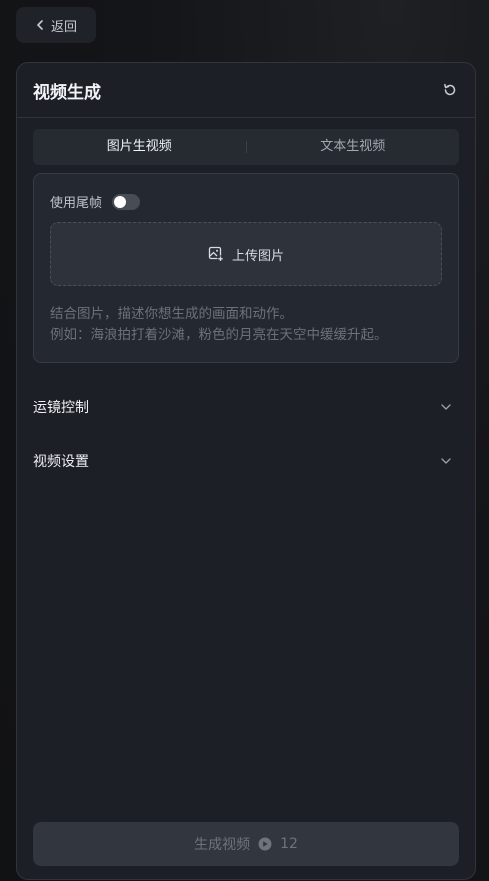  I want to click on generate-video-button: 生成视频 12, so click(246, 844).